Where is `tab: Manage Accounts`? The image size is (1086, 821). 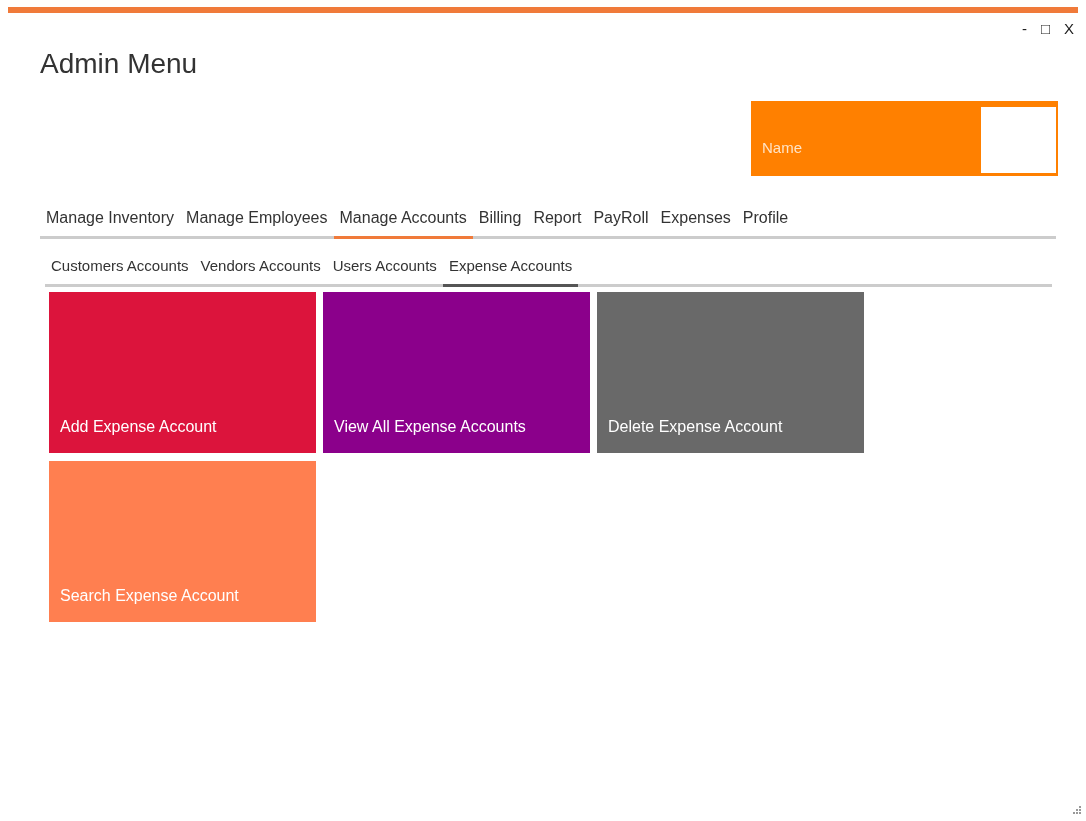
tab: Manage Accounts is located at coordinates (403, 221).